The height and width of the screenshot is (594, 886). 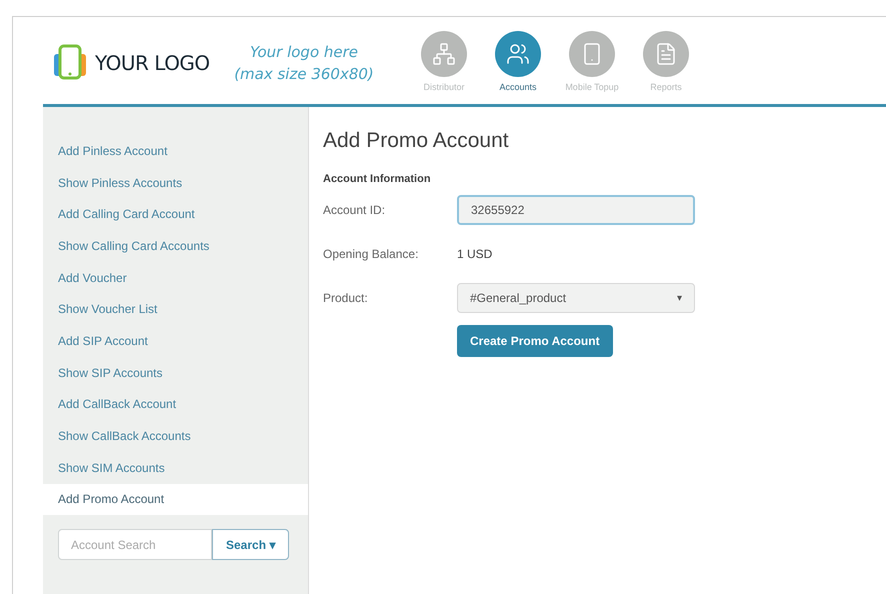 I want to click on section-heading: Account Information, so click(x=377, y=179).